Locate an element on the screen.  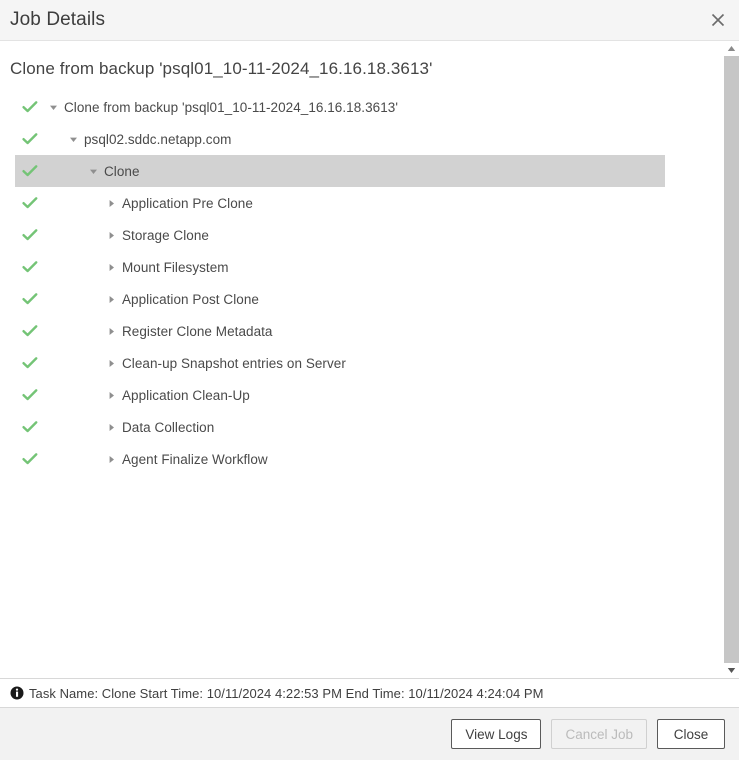
tree-node-label: Application Clean-Up is located at coordinates (186, 395).